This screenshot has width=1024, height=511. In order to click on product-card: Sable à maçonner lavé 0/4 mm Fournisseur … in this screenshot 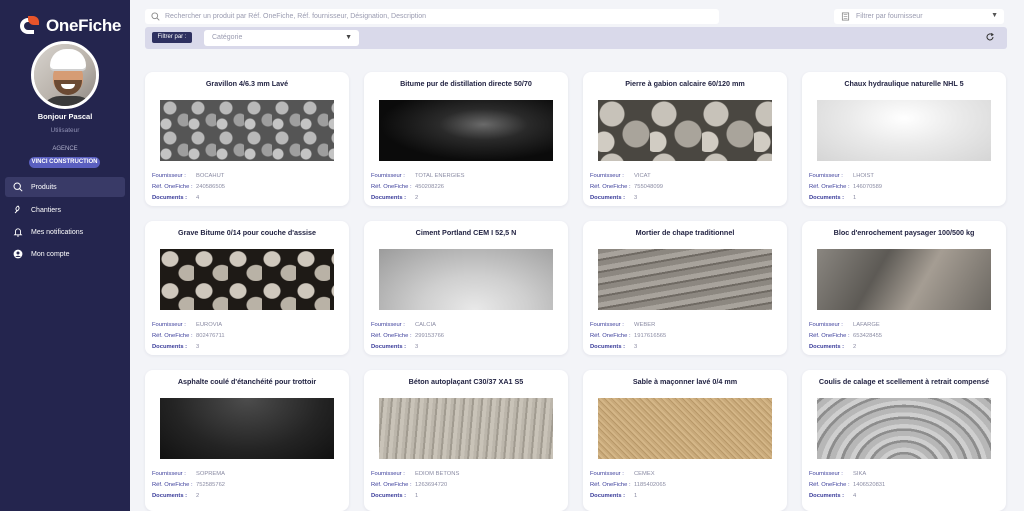, I will do `click(685, 440)`.